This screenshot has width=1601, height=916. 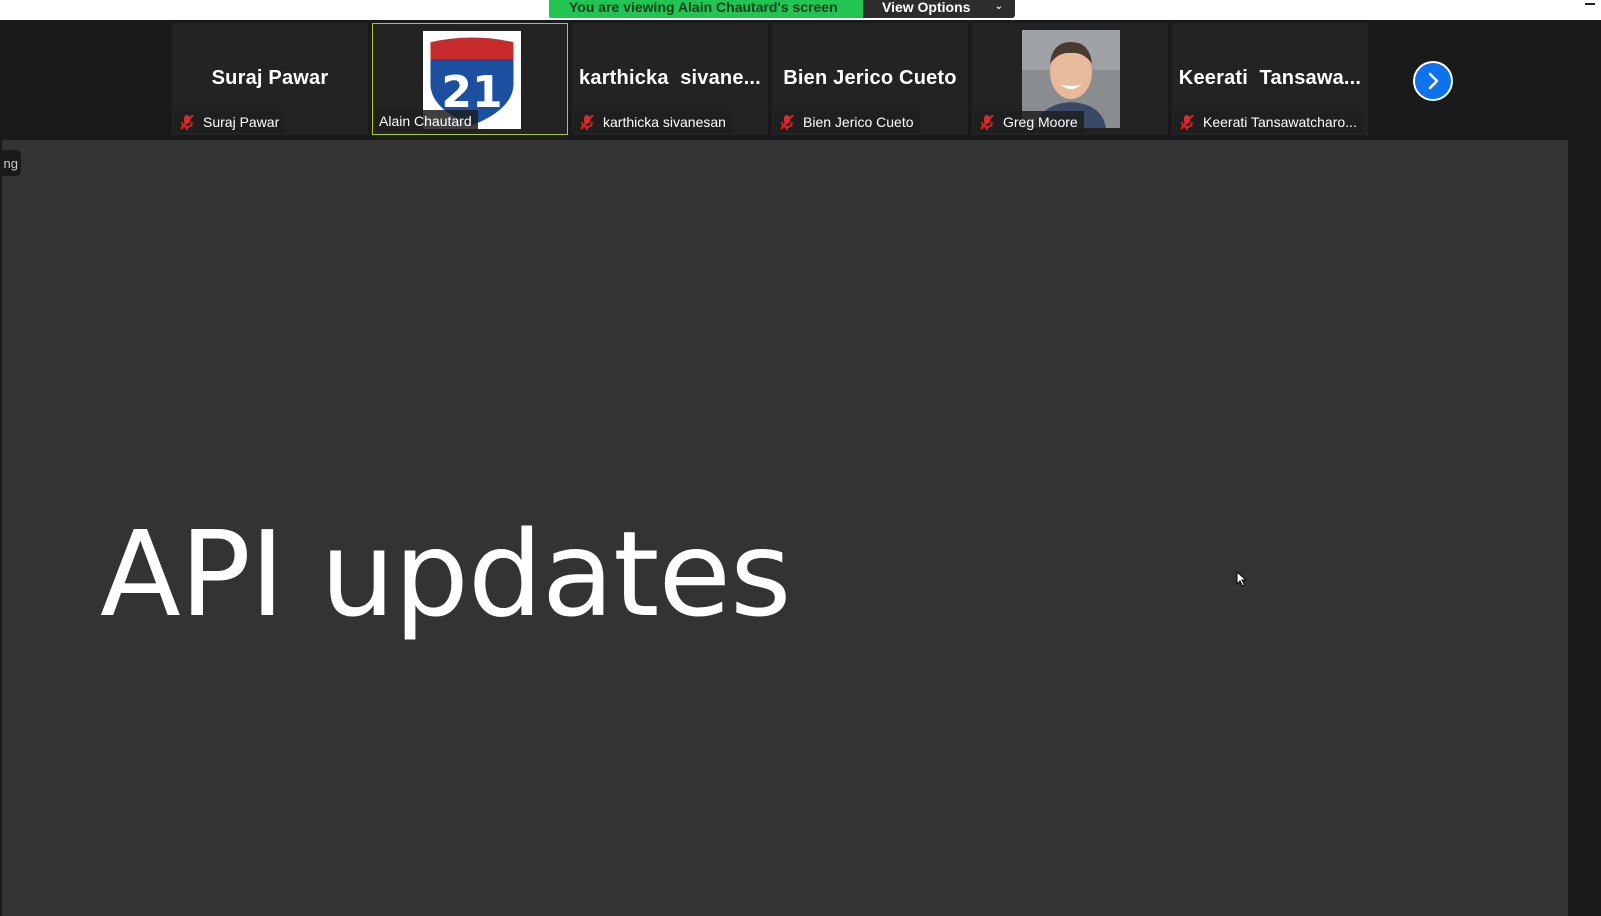 I want to click on view-options-button: View Options ⌄, so click(x=939, y=9).